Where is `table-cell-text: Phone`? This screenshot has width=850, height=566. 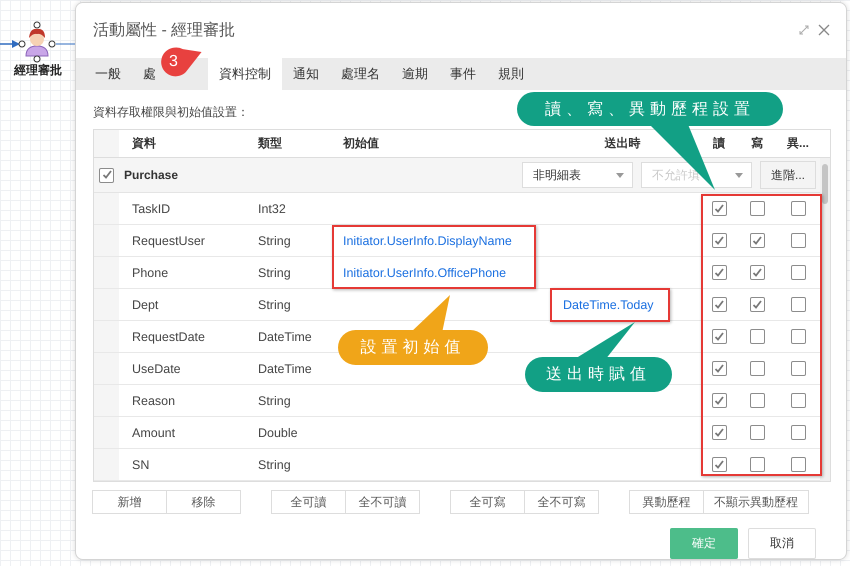 table-cell-text: Phone is located at coordinates (150, 273).